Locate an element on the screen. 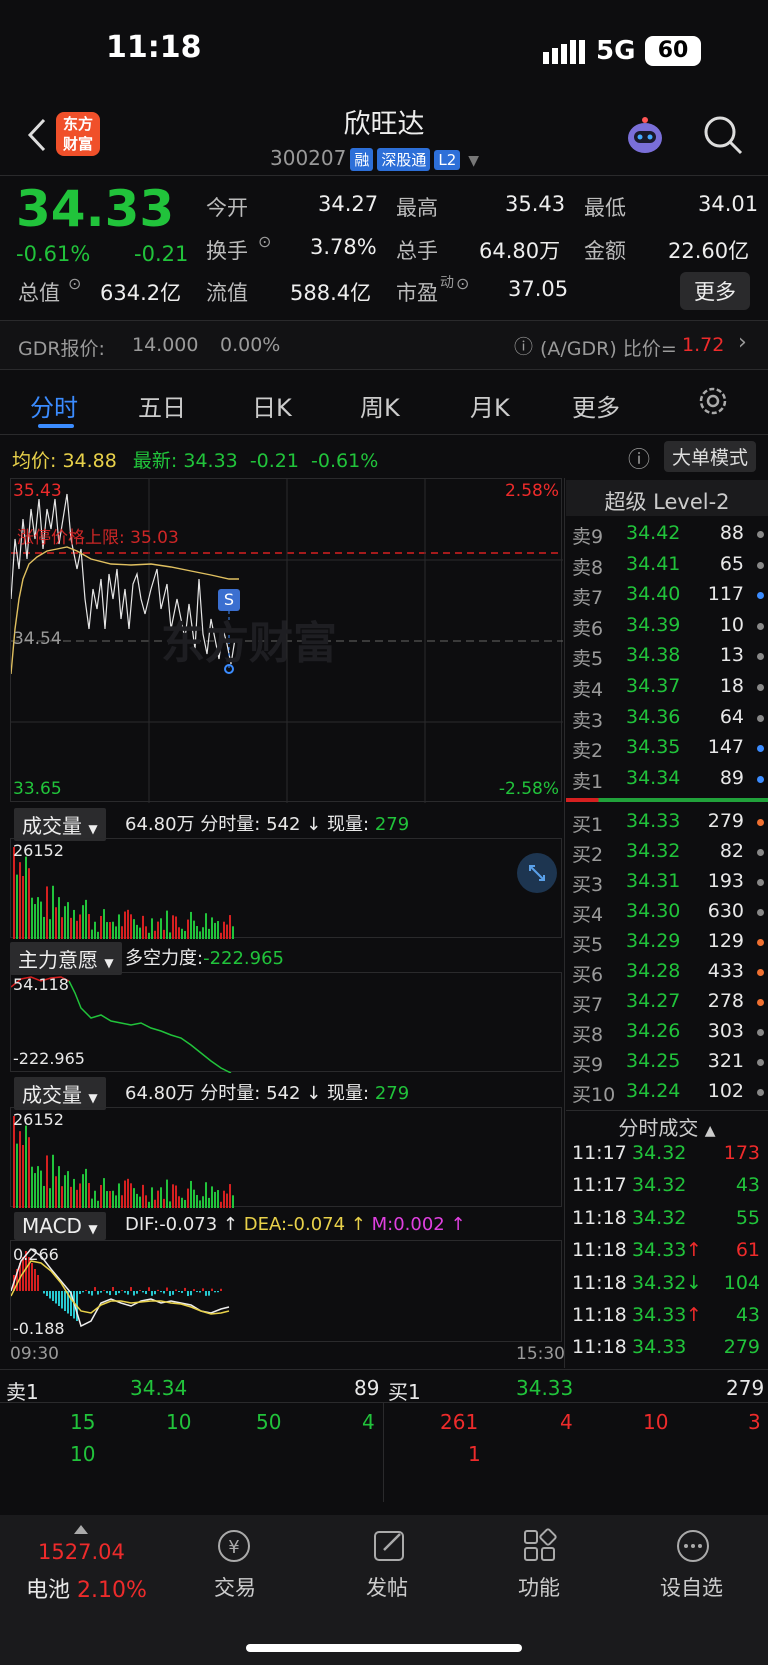  nav-functions: 功能 is located at coordinates (539, 1587).